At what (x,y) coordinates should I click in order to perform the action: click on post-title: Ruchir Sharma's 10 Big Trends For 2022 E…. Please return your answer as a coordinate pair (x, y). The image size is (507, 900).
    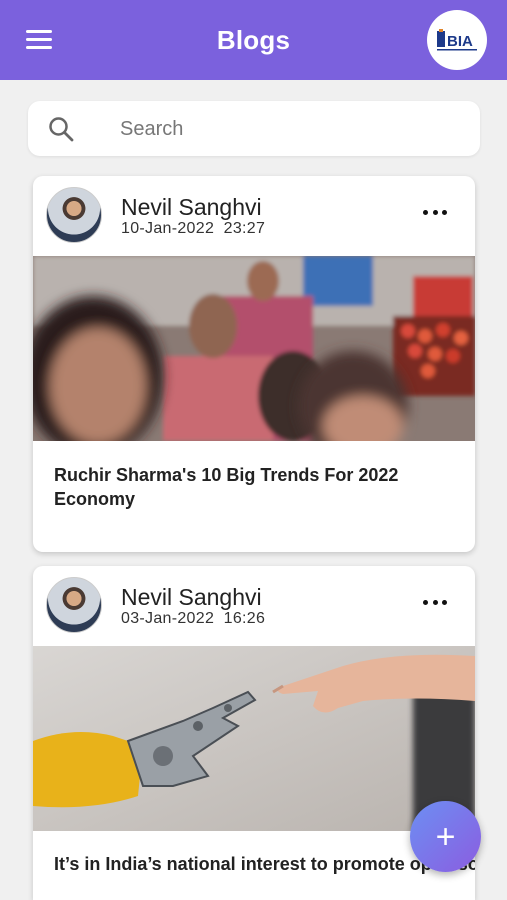
    Looking at the image, I should click on (254, 487).